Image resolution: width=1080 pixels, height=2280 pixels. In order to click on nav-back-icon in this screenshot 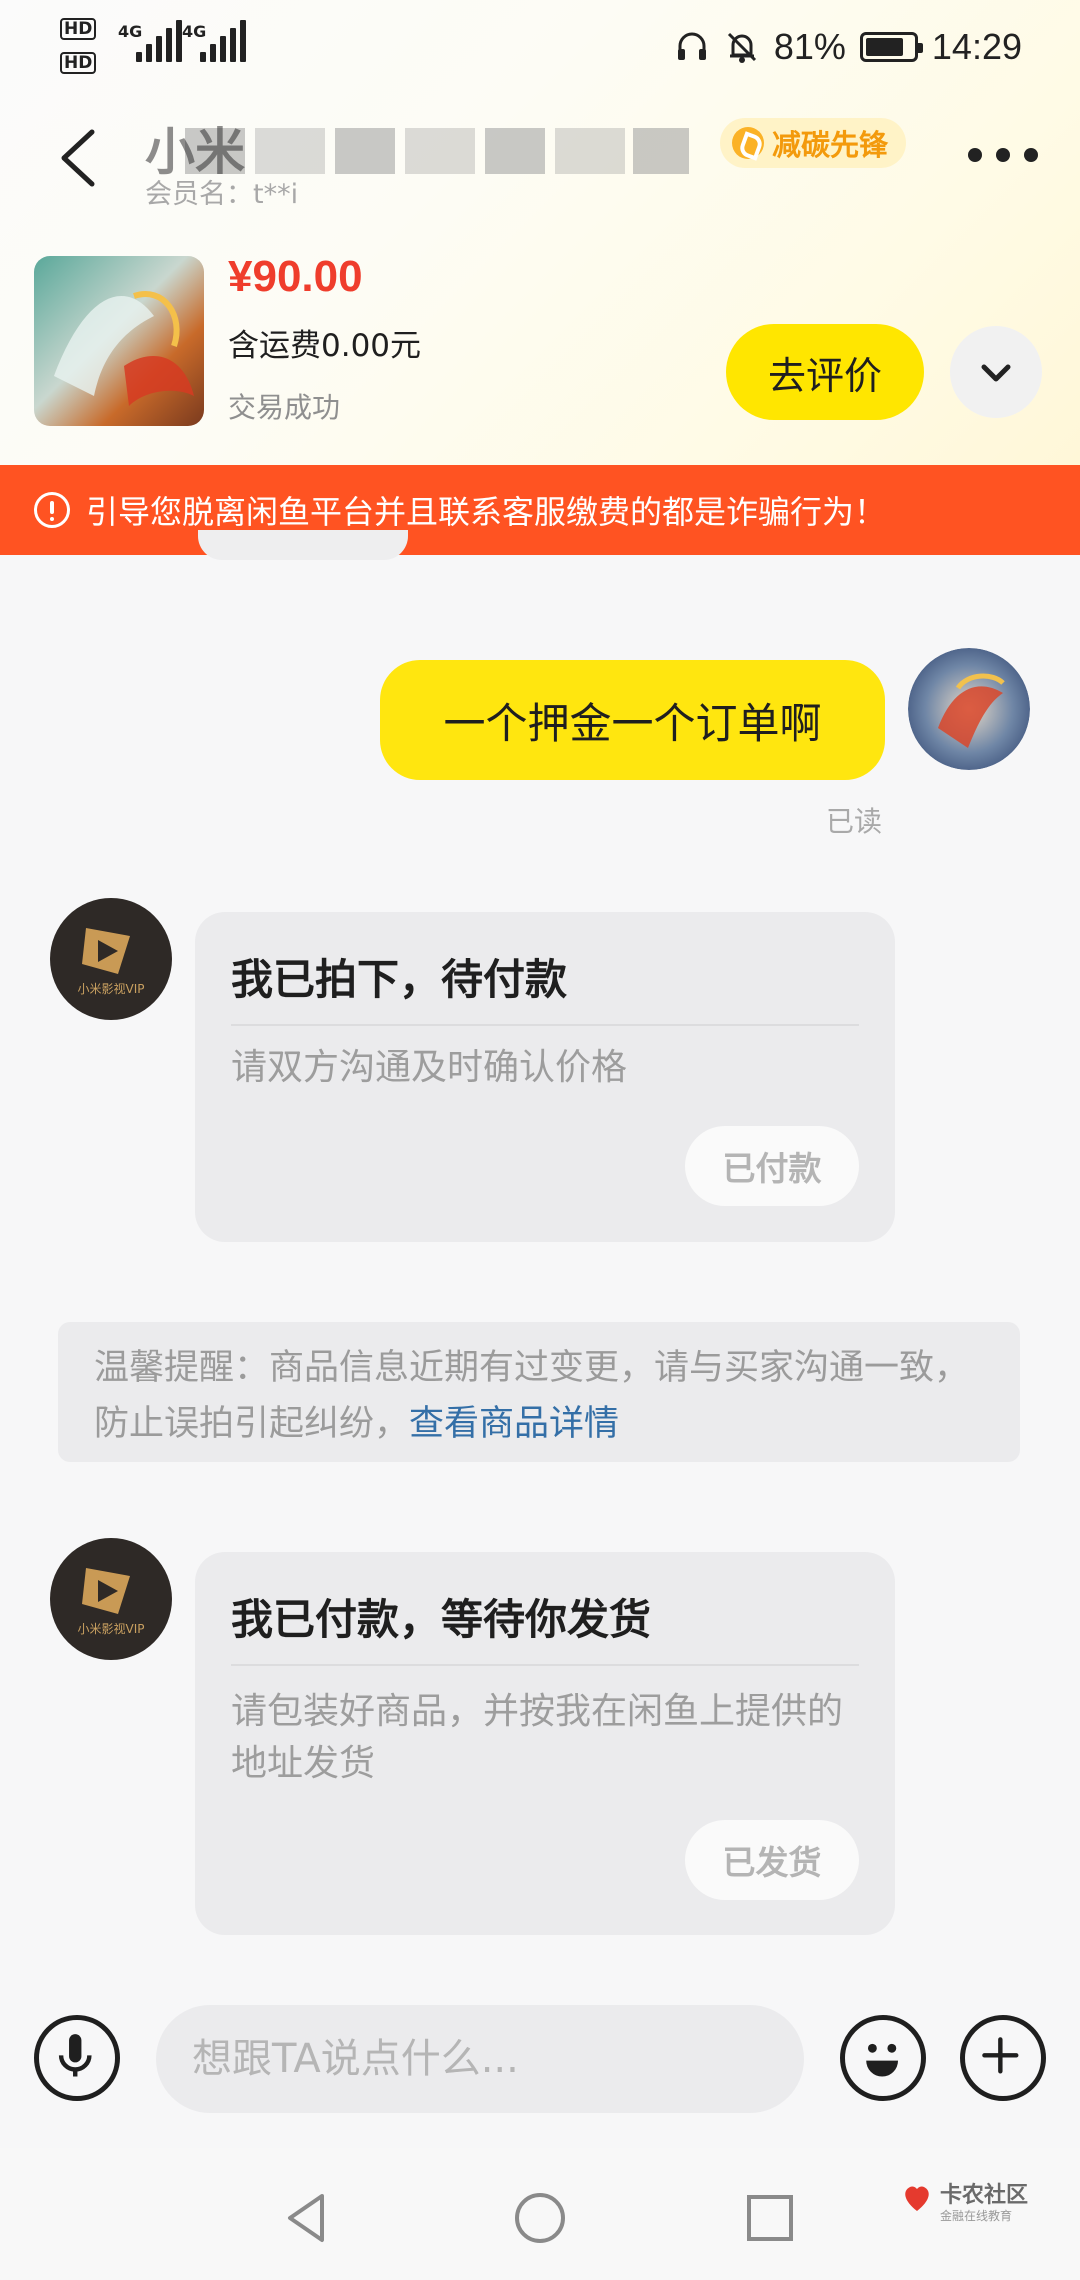, I will do `click(308, 2218)`.